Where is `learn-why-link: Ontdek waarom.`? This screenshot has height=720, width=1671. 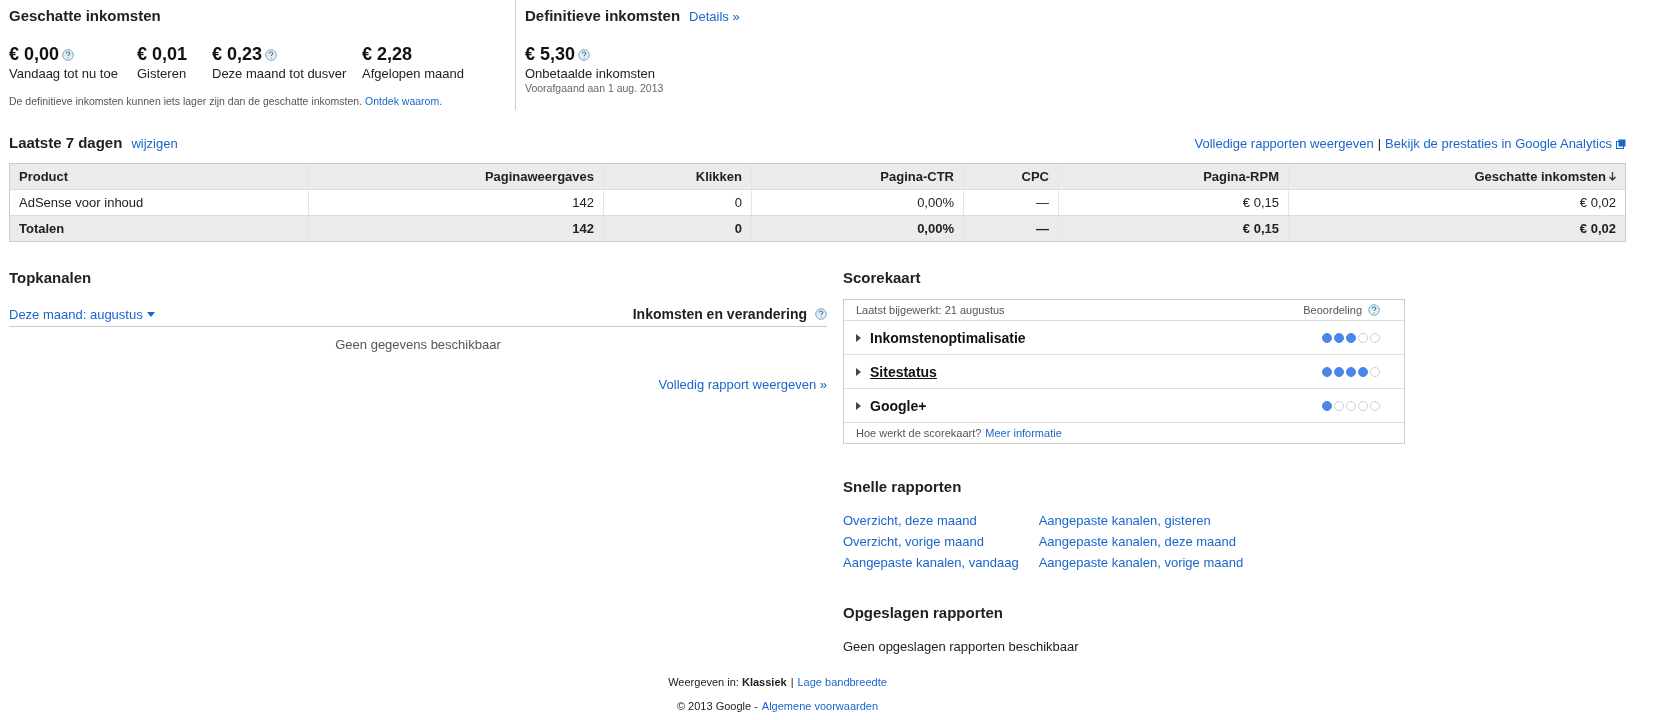 learn-why-link: Ontdek waarom. is located at coordinates (404, 101).